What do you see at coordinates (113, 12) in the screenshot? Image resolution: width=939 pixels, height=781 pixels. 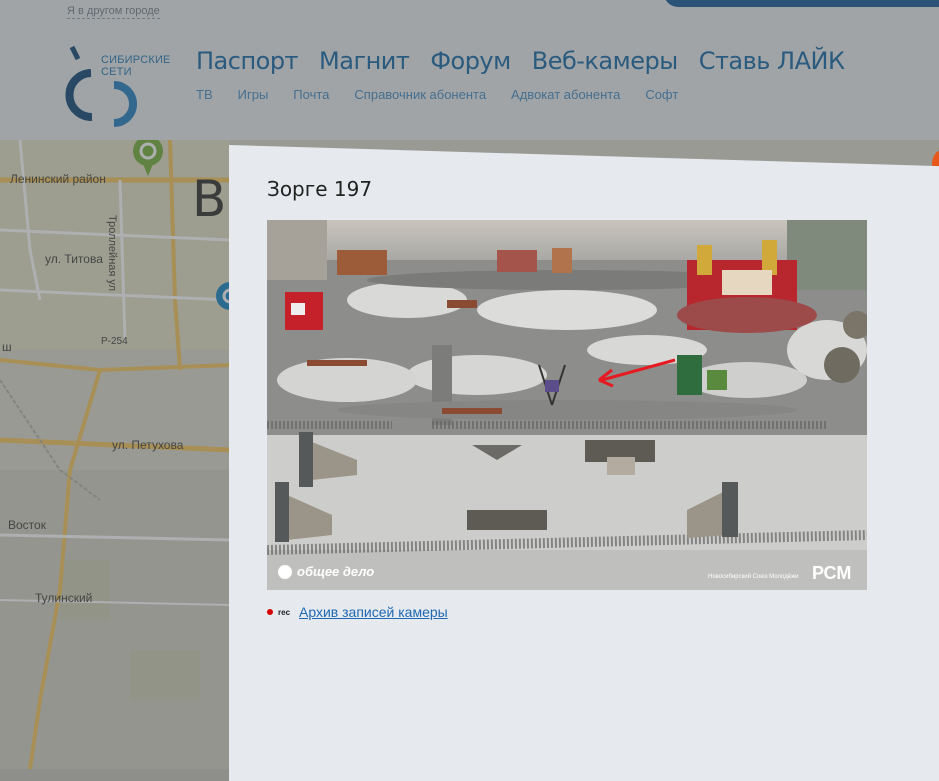 I see `change-city-link: Я в другом городе` at bounding box center [113, 12].